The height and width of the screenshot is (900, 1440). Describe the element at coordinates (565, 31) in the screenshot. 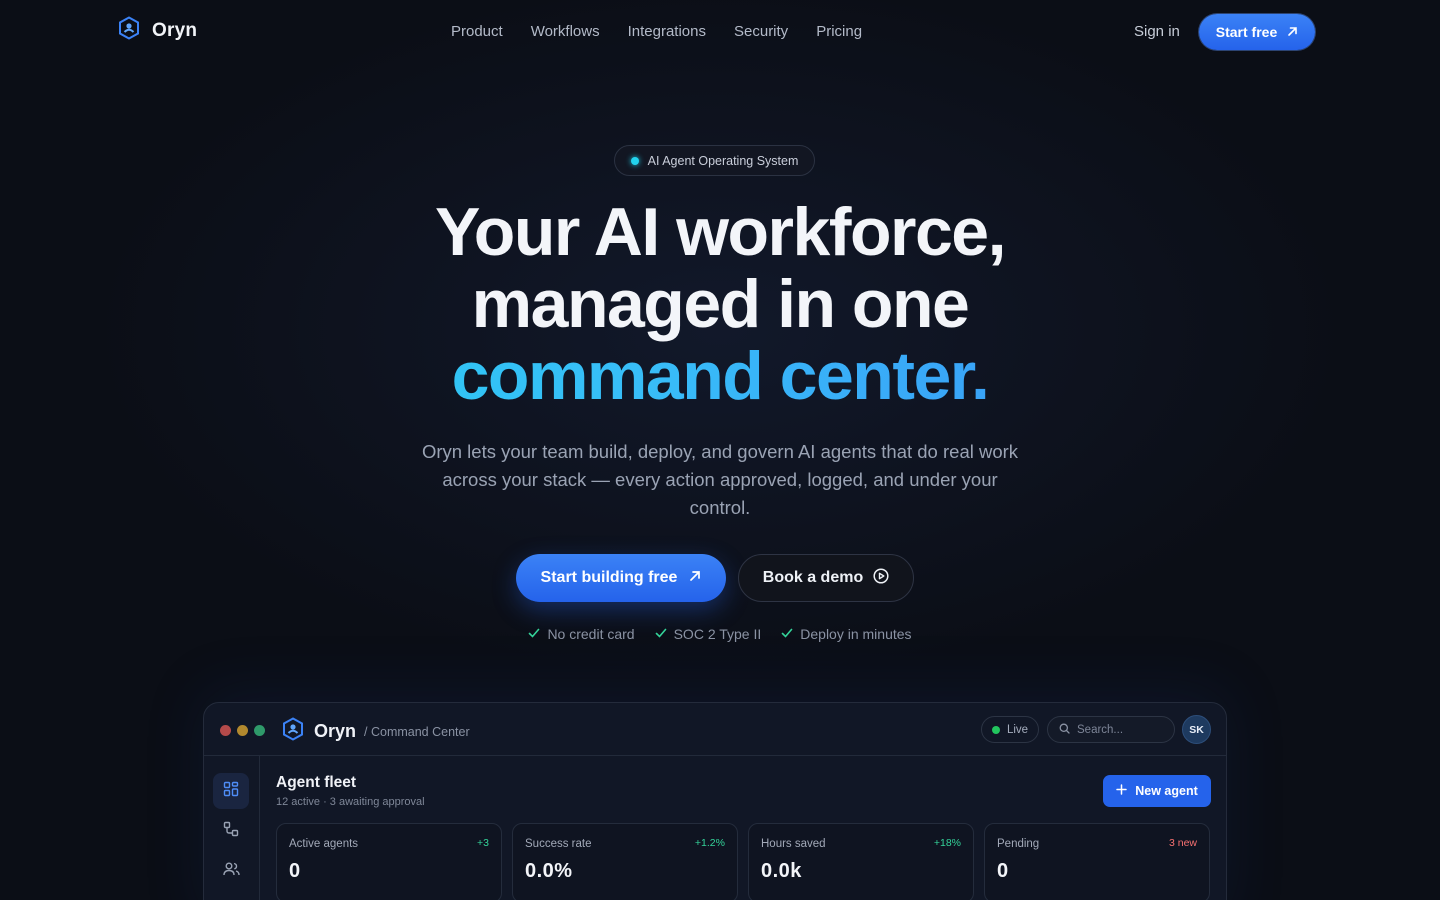

I see `nav-link-workflows: Workflows` at that location.